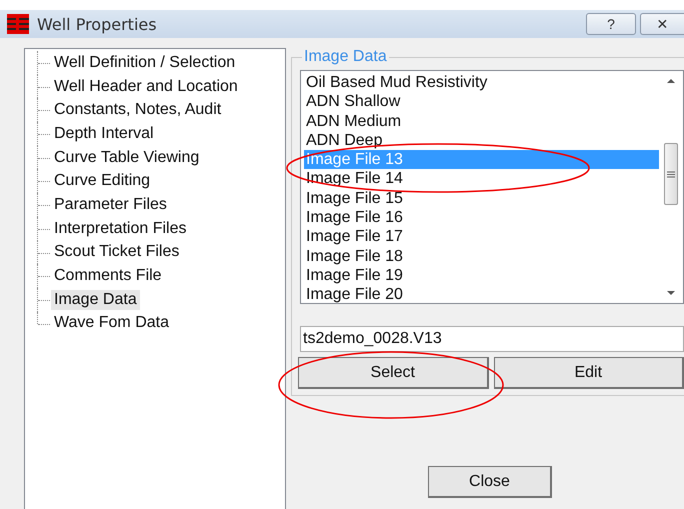  I want to click on scroll-up-icon, so click(671, 81).